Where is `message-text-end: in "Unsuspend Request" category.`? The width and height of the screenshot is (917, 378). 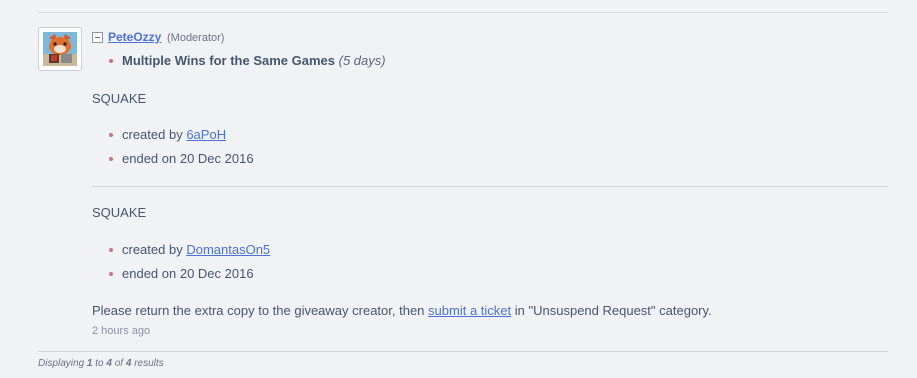 message-text-end: in "Unsuspend Request" category. is located at coordinates (613, 310).